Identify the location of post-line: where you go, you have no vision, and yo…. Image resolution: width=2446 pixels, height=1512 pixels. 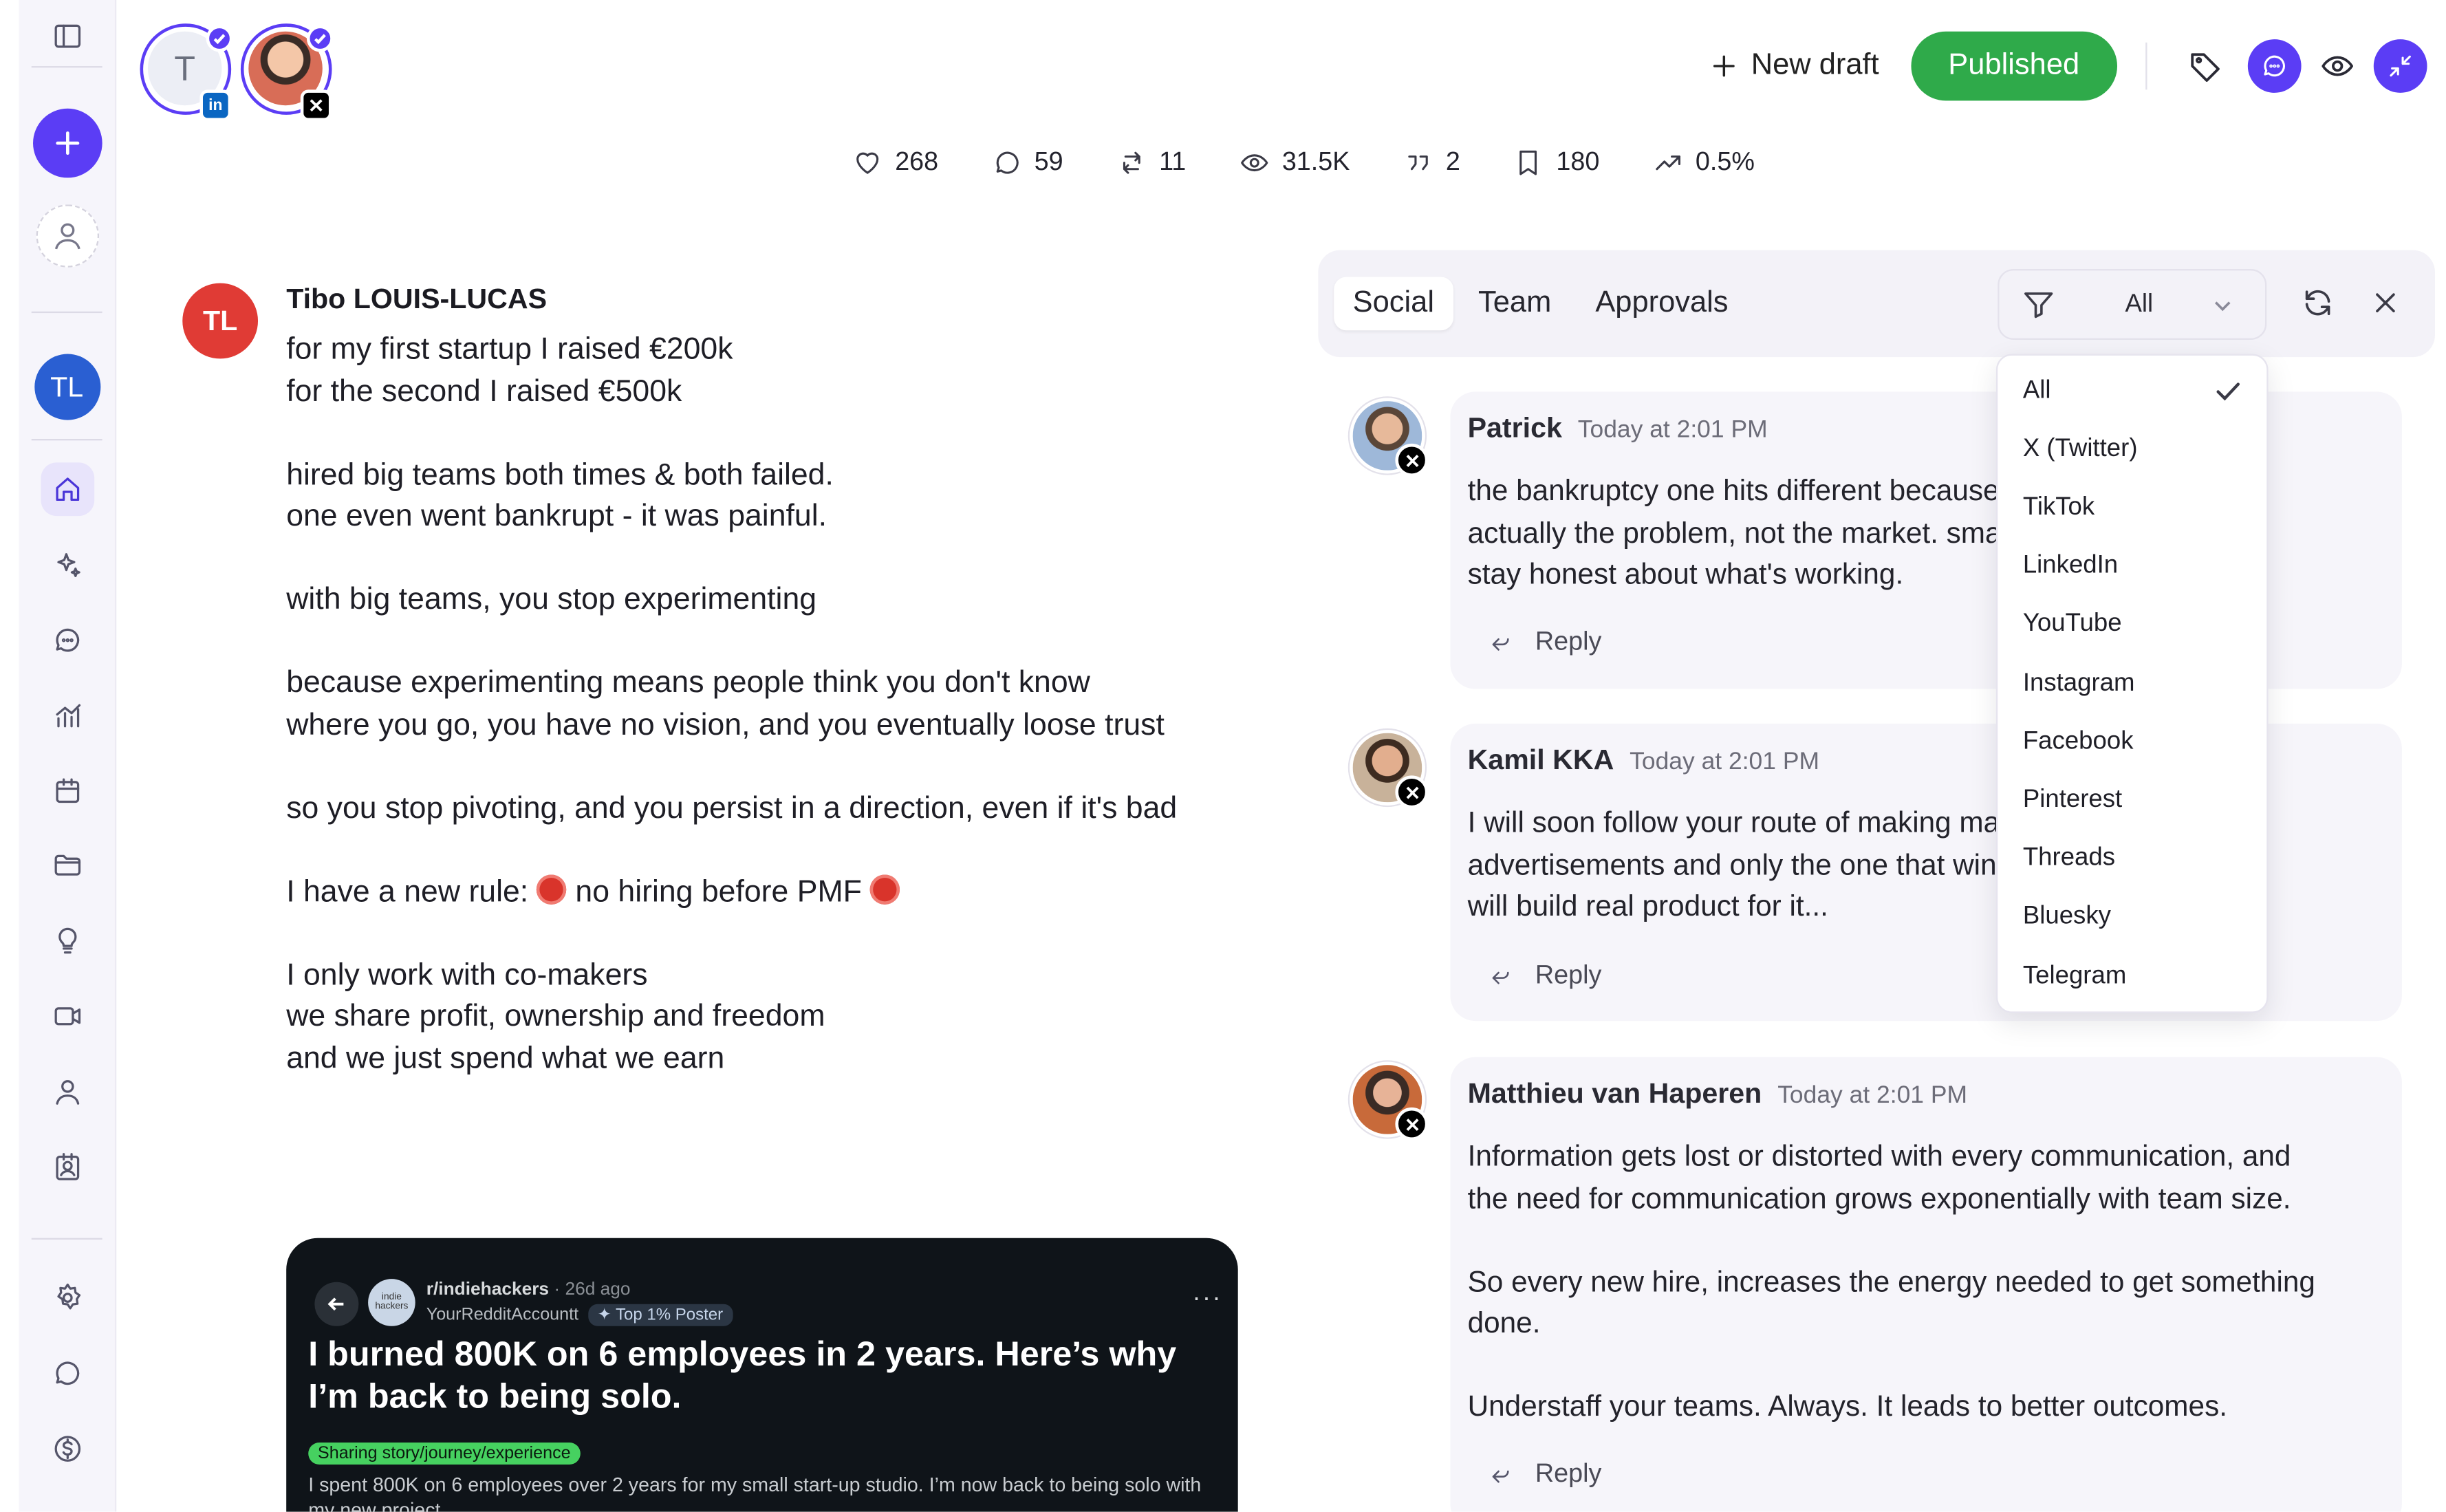
(725, 724).